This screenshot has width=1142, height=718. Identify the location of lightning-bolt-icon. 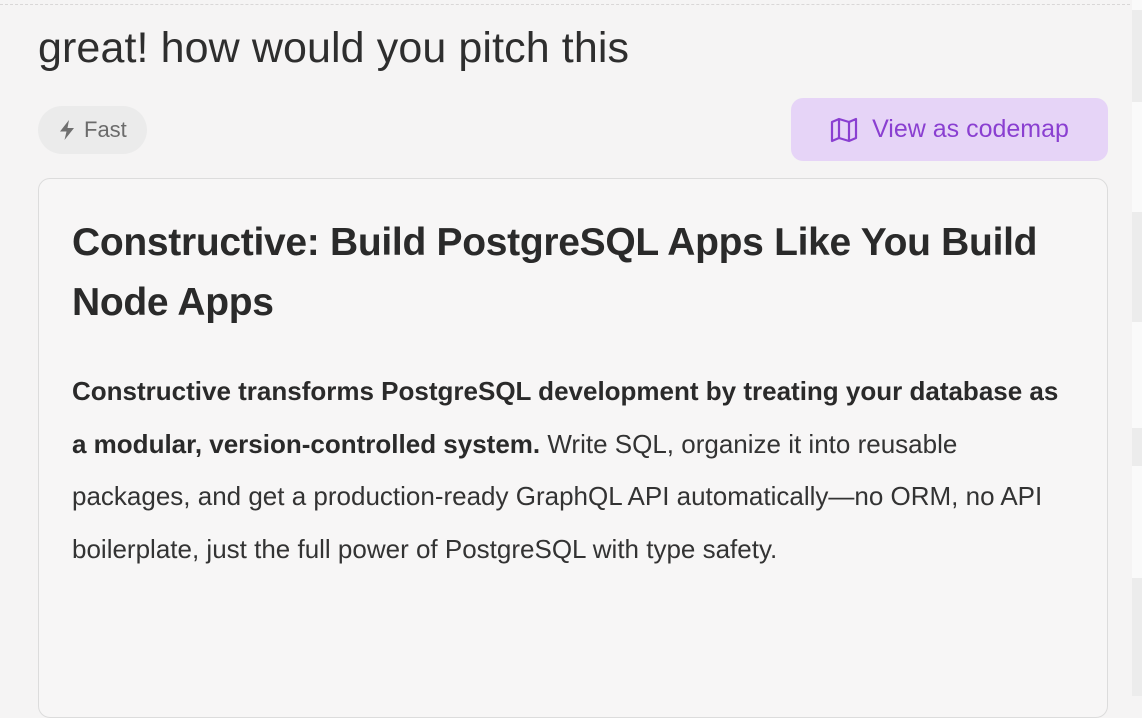
(67, 130).